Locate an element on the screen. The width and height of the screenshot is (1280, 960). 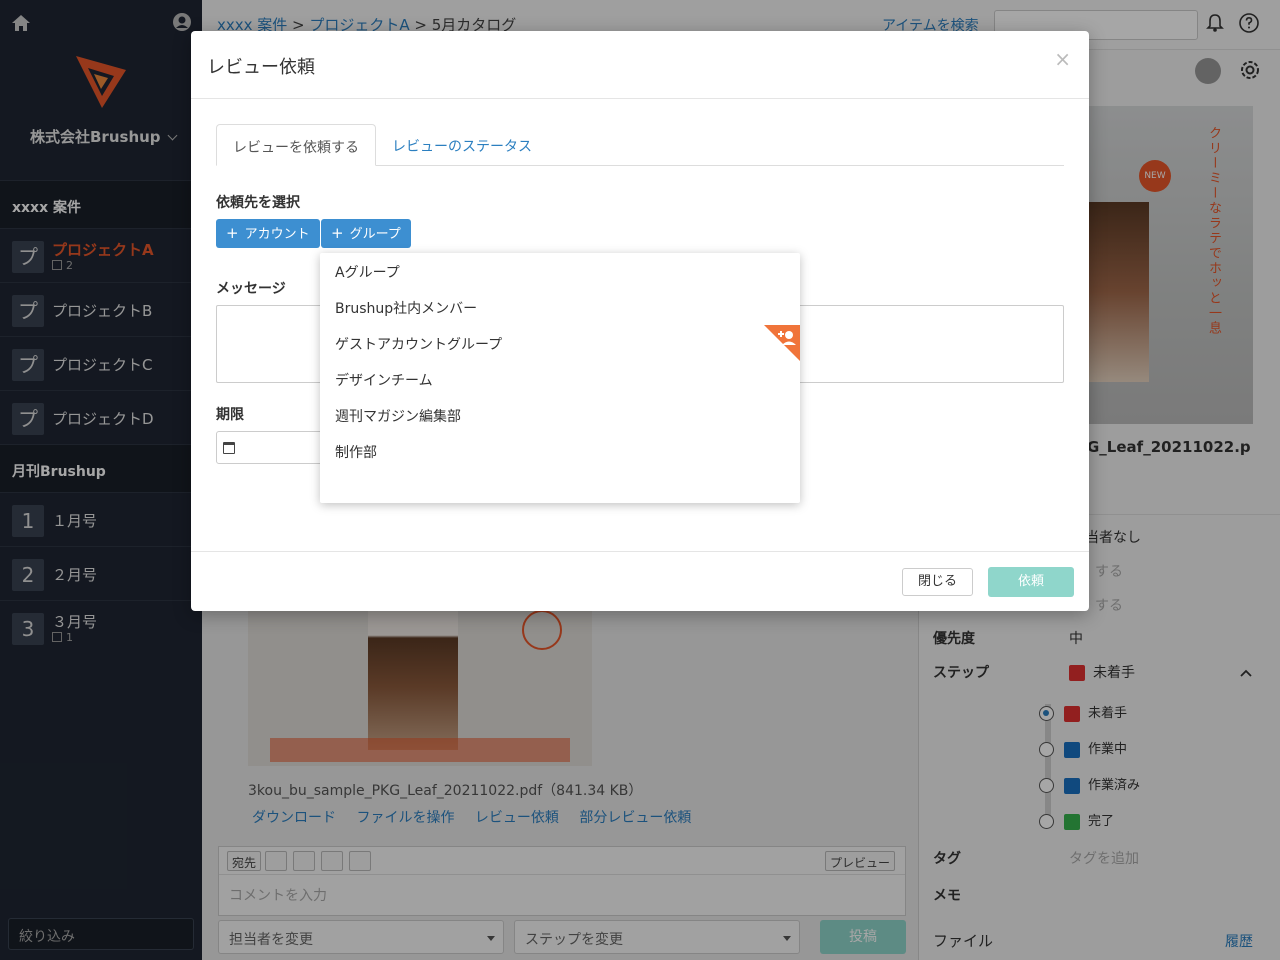
group-option: 週刊マガジン編集部 is located at coordinates (398, 416).